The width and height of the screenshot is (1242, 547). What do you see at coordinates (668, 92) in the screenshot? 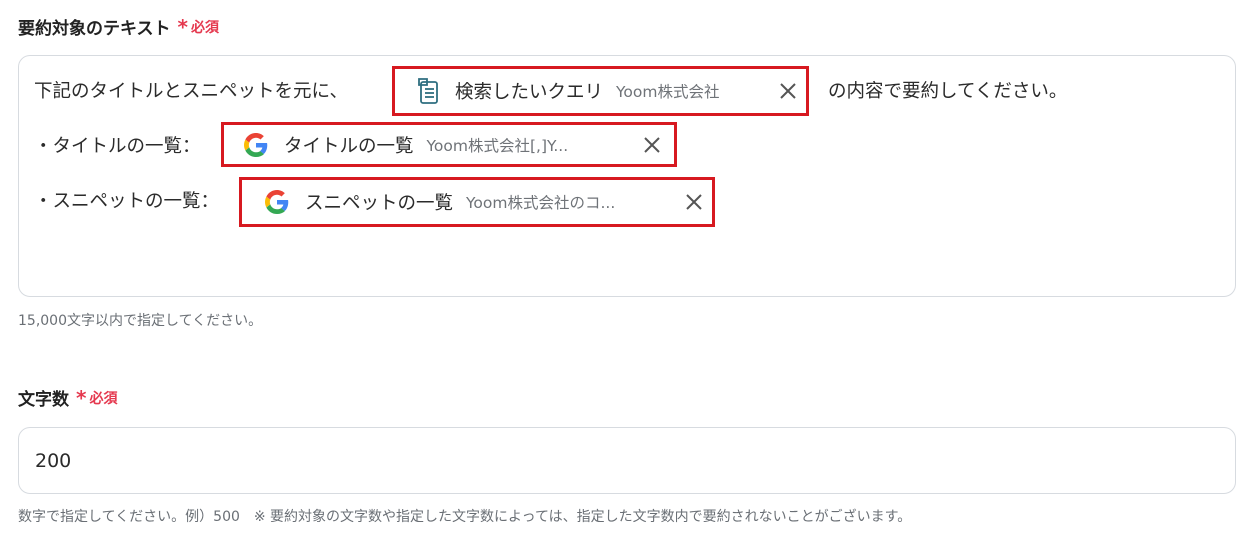
I see `chip-value: Yoom株式会社` at bounding box center [668, 92].